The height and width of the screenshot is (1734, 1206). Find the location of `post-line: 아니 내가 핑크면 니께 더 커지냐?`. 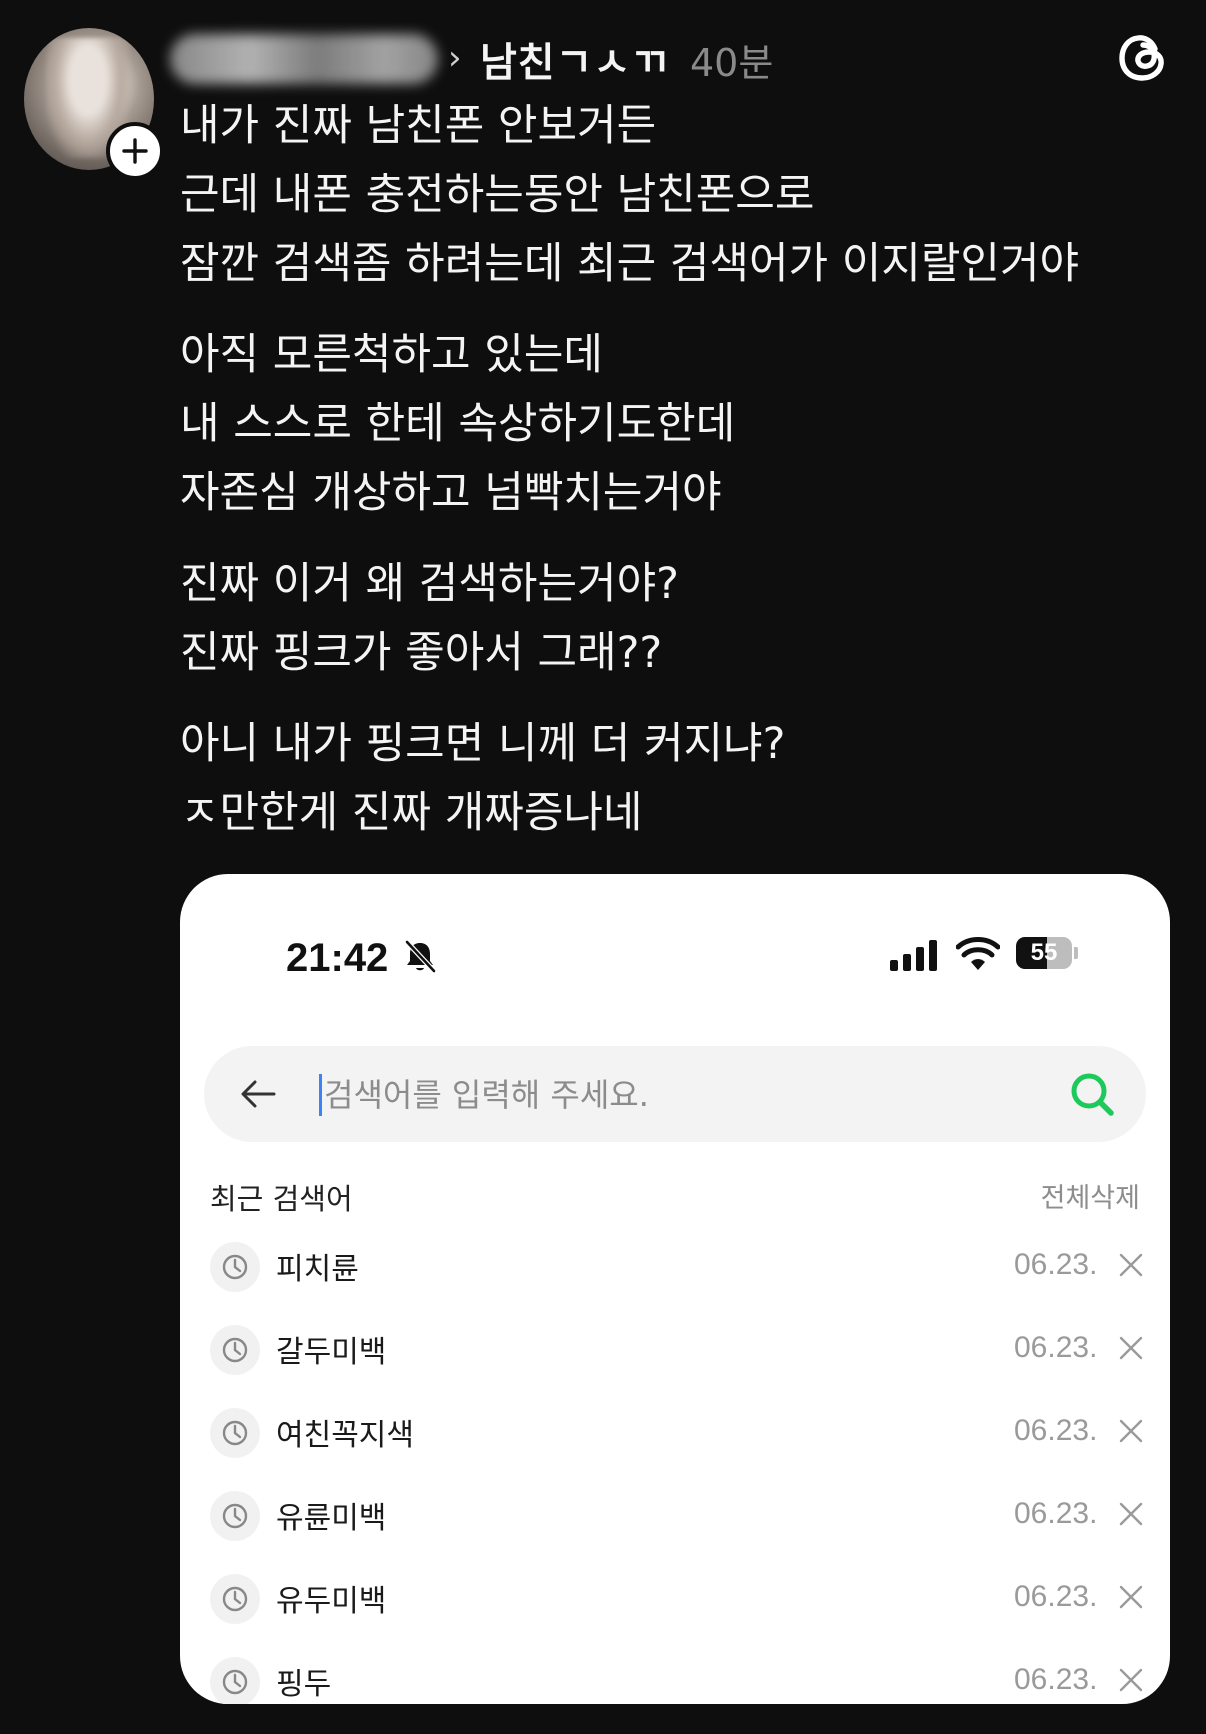

post-line: 아니 내가 핑크면 니께 더 커지냐? is located at coordinates (483, 744).